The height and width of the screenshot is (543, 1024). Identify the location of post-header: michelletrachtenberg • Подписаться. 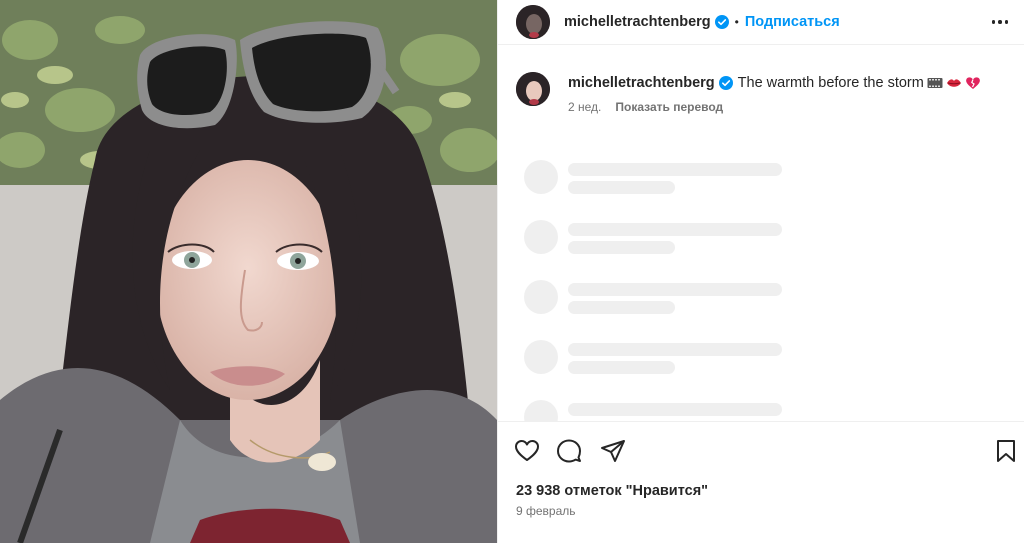
(761, 22).